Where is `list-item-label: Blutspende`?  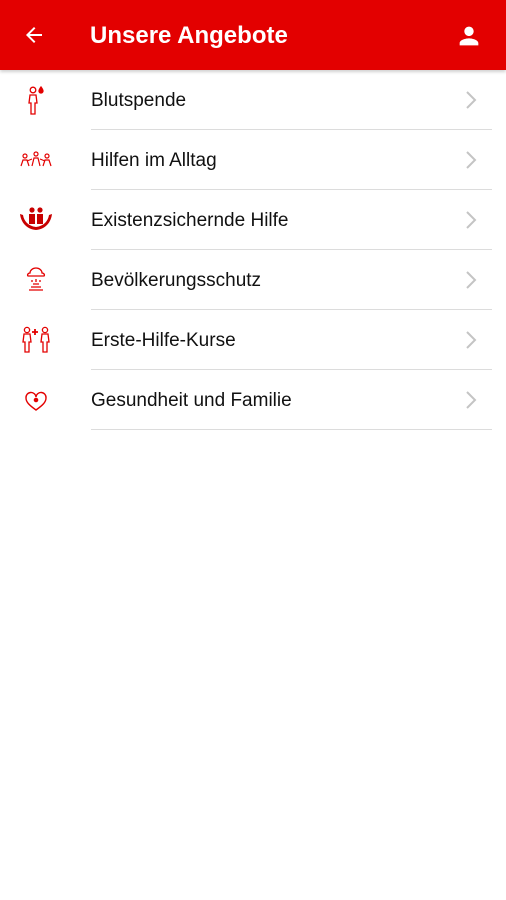
list-item-label: Blutspende is located at coordinates (139, 100).